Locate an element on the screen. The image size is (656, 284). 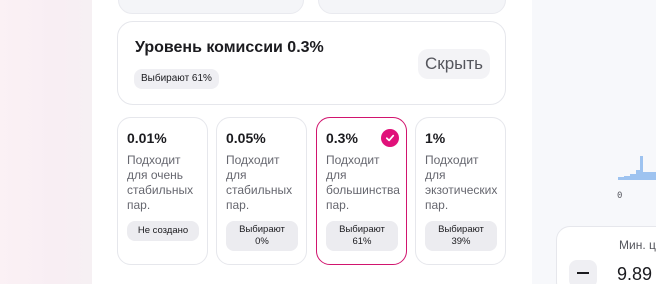
top-card-right is located at coordinates (412, 7).